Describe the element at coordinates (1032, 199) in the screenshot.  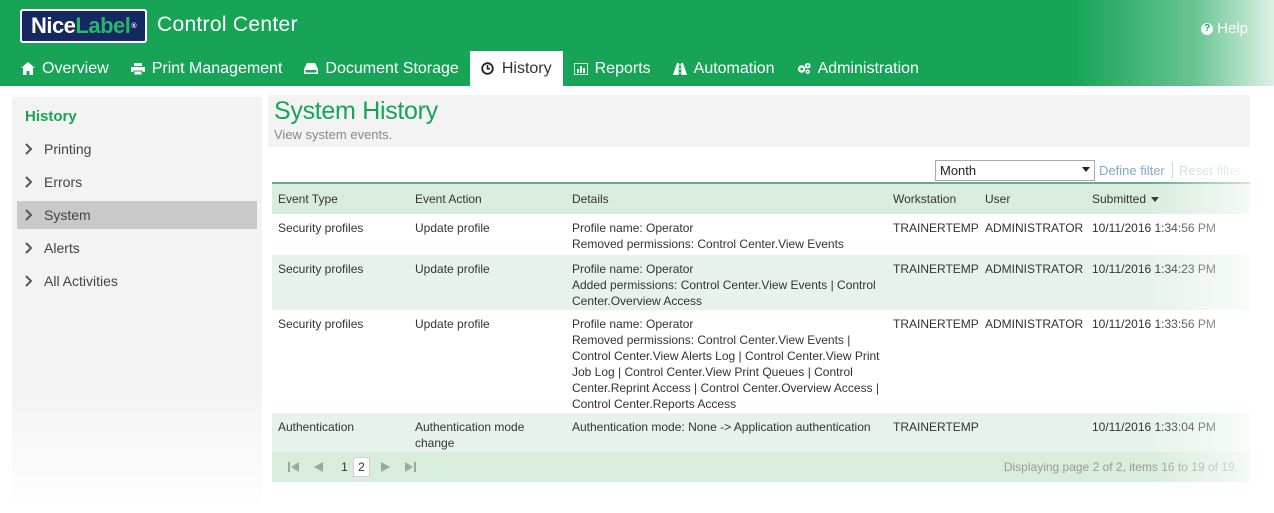
I see `column-header-user: User` at that location.